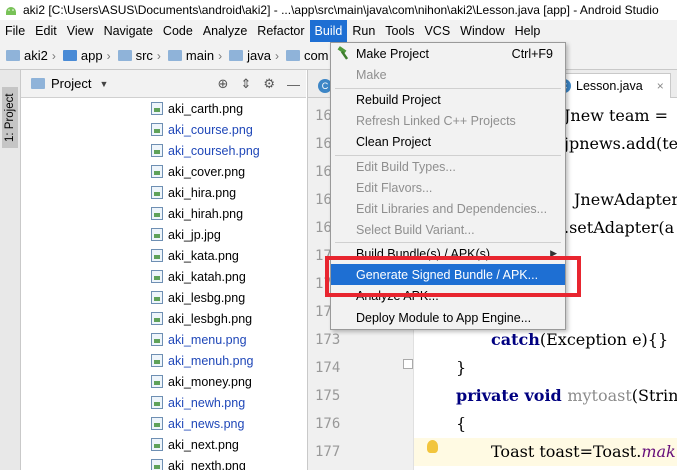  Describe the element at coordinates (11, 10) in the screenshot. I see `android-studio-logo-icon` at that location.